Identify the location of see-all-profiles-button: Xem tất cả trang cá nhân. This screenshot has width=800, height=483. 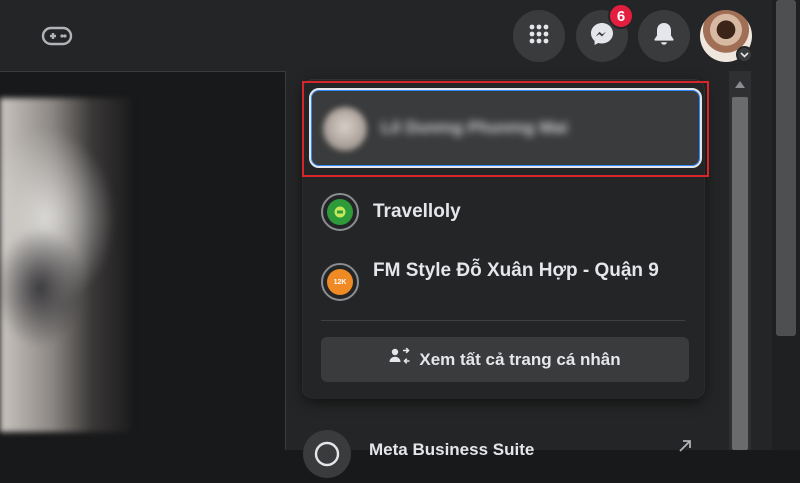
(505, 359).